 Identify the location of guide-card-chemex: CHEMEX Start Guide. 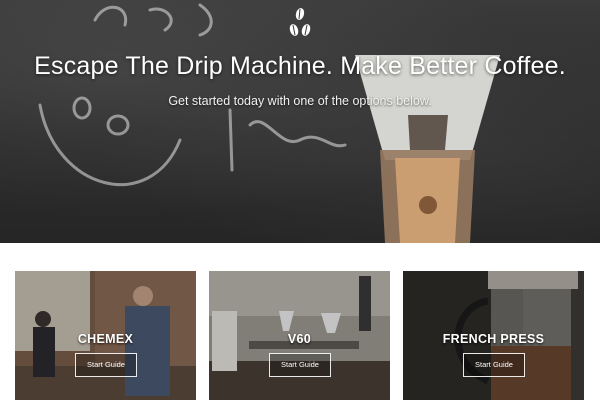
(105, 335).